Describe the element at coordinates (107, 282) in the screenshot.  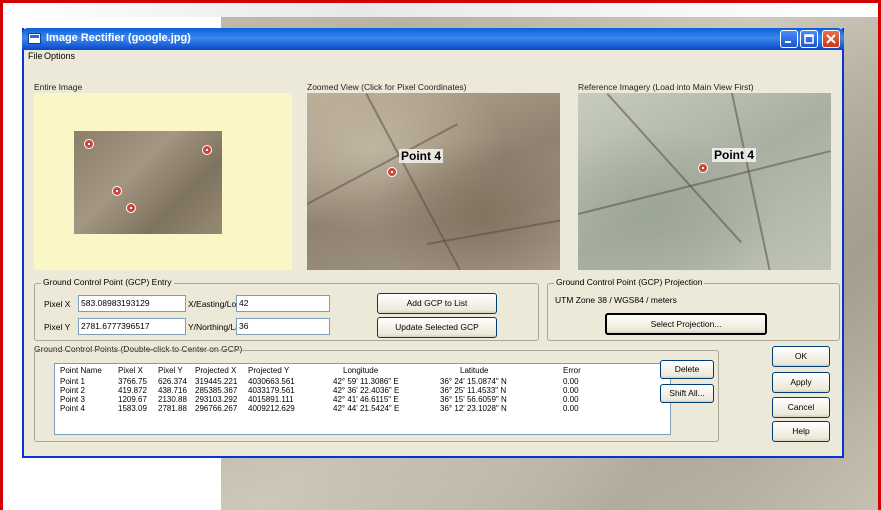
I see `gcp-entry-title: Ground Control Point (GCP) Entry` at that location.